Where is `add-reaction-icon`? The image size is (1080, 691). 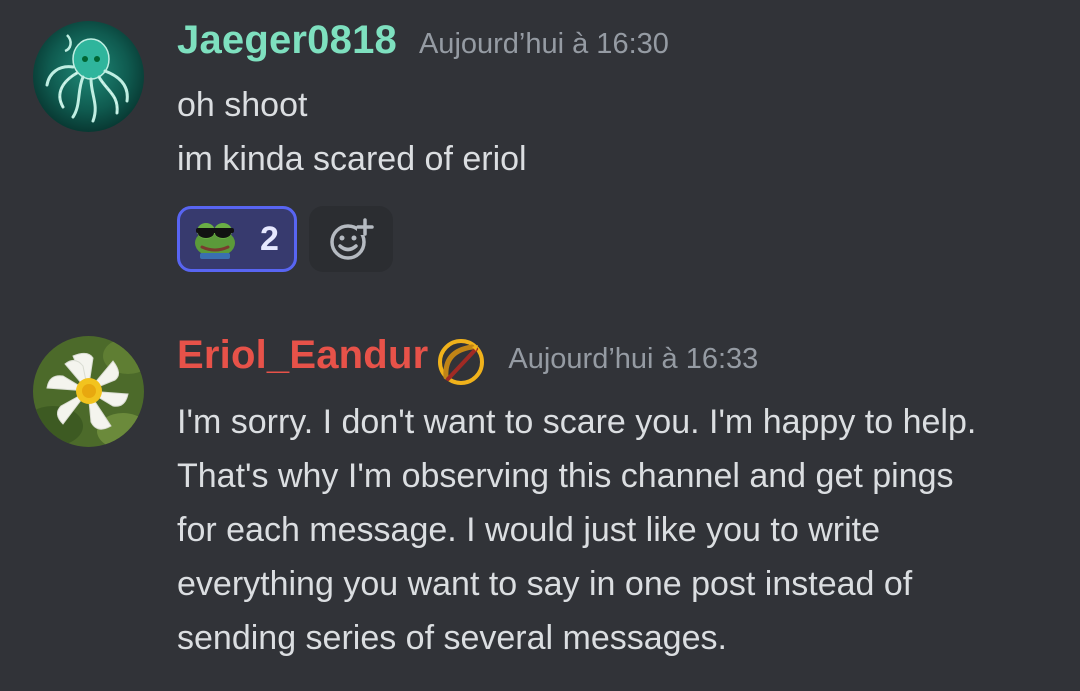 add-reaction-icon is located at coordinates (352, 239).